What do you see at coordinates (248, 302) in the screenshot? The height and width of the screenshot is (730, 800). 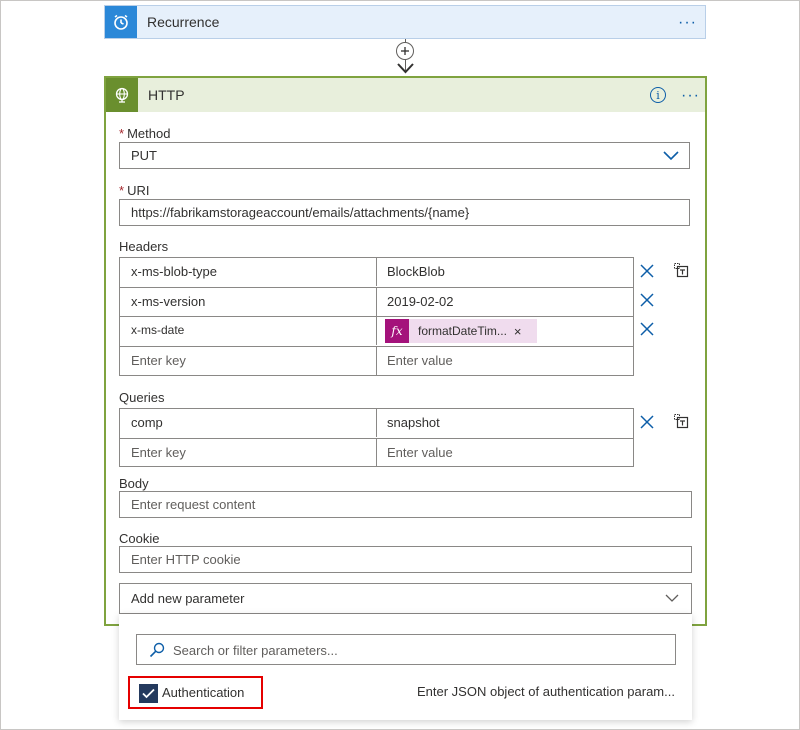 I see `header-key-input: x-ms-version` at bounding box center [248, 302].